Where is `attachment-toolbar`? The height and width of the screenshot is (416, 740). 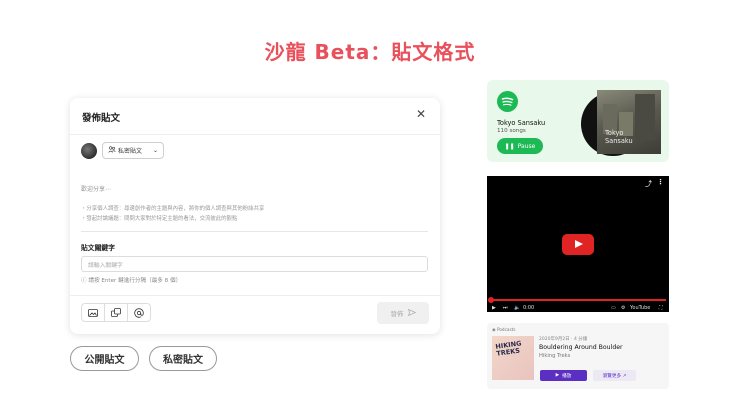 attachment-toolbar is located at coordinates (116, 312).